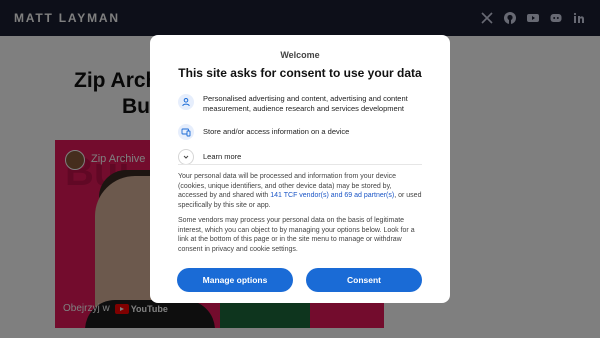 This screenshot has height=338, width=600. What do you see at coordinates (235, 280) in the screenshot?
I see `manage-options-button: Manage options` at bounding box center [235, 280].